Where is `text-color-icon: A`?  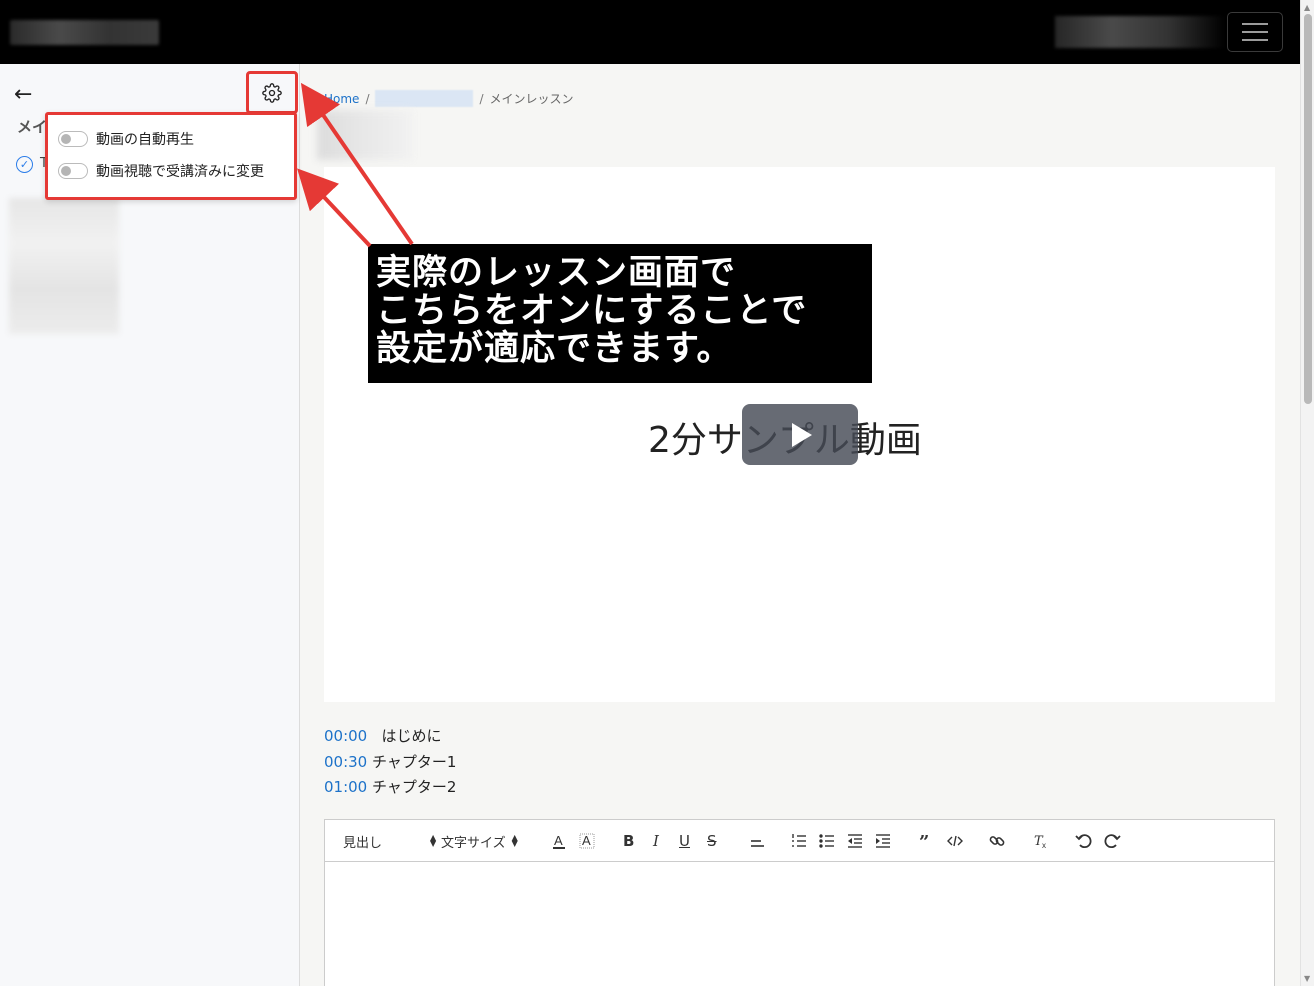 text-color-icon: A is located at coordinates (559, 841).